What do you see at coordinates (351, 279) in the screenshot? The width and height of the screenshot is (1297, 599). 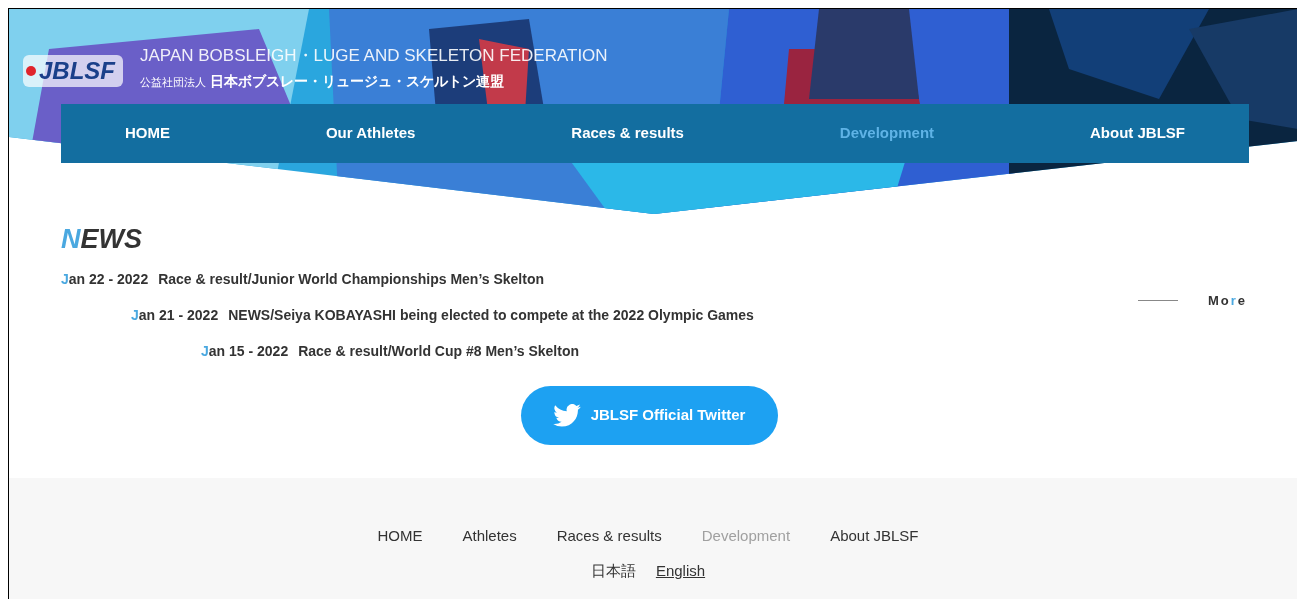 I see `news-link: Race & result/Junior World Championships Men’s Skelton` at bounding box center [351, 279].